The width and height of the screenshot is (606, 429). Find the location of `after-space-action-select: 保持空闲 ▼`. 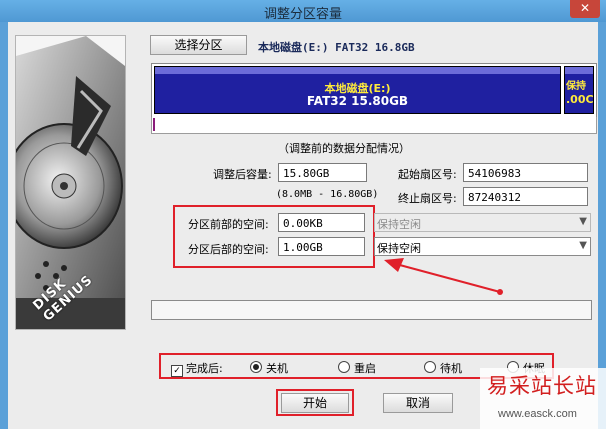

after-space-action-select: 保持空闲 ▼ is located at coordinates (482, 246).